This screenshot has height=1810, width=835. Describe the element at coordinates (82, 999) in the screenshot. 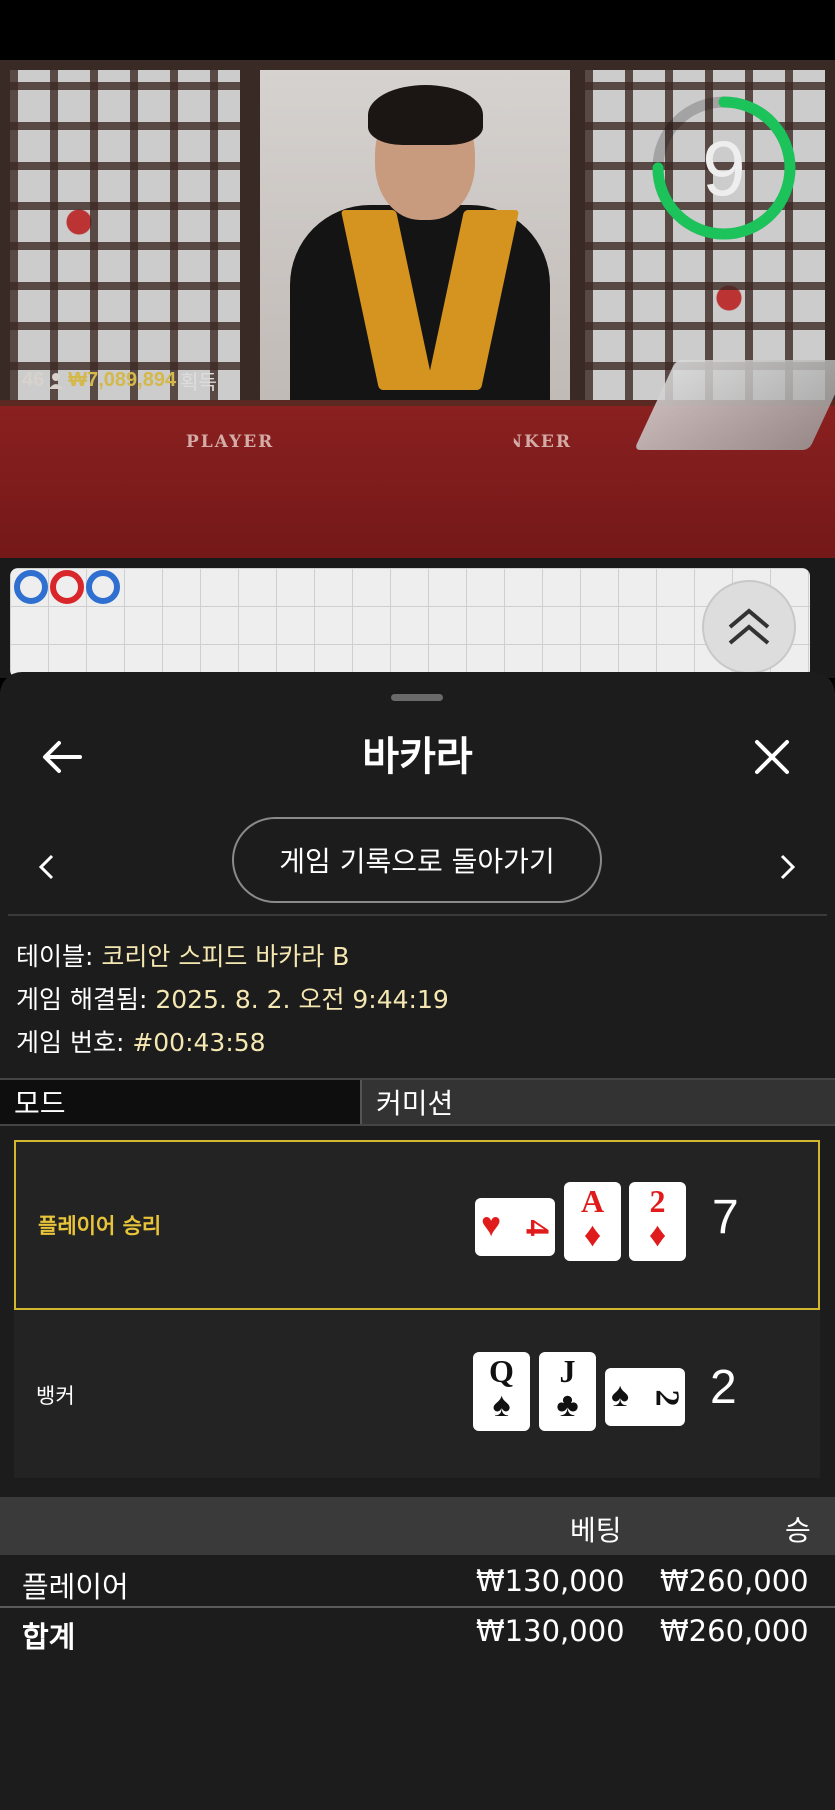

I see `resolved-label: 게임 해결됨:` at that location.